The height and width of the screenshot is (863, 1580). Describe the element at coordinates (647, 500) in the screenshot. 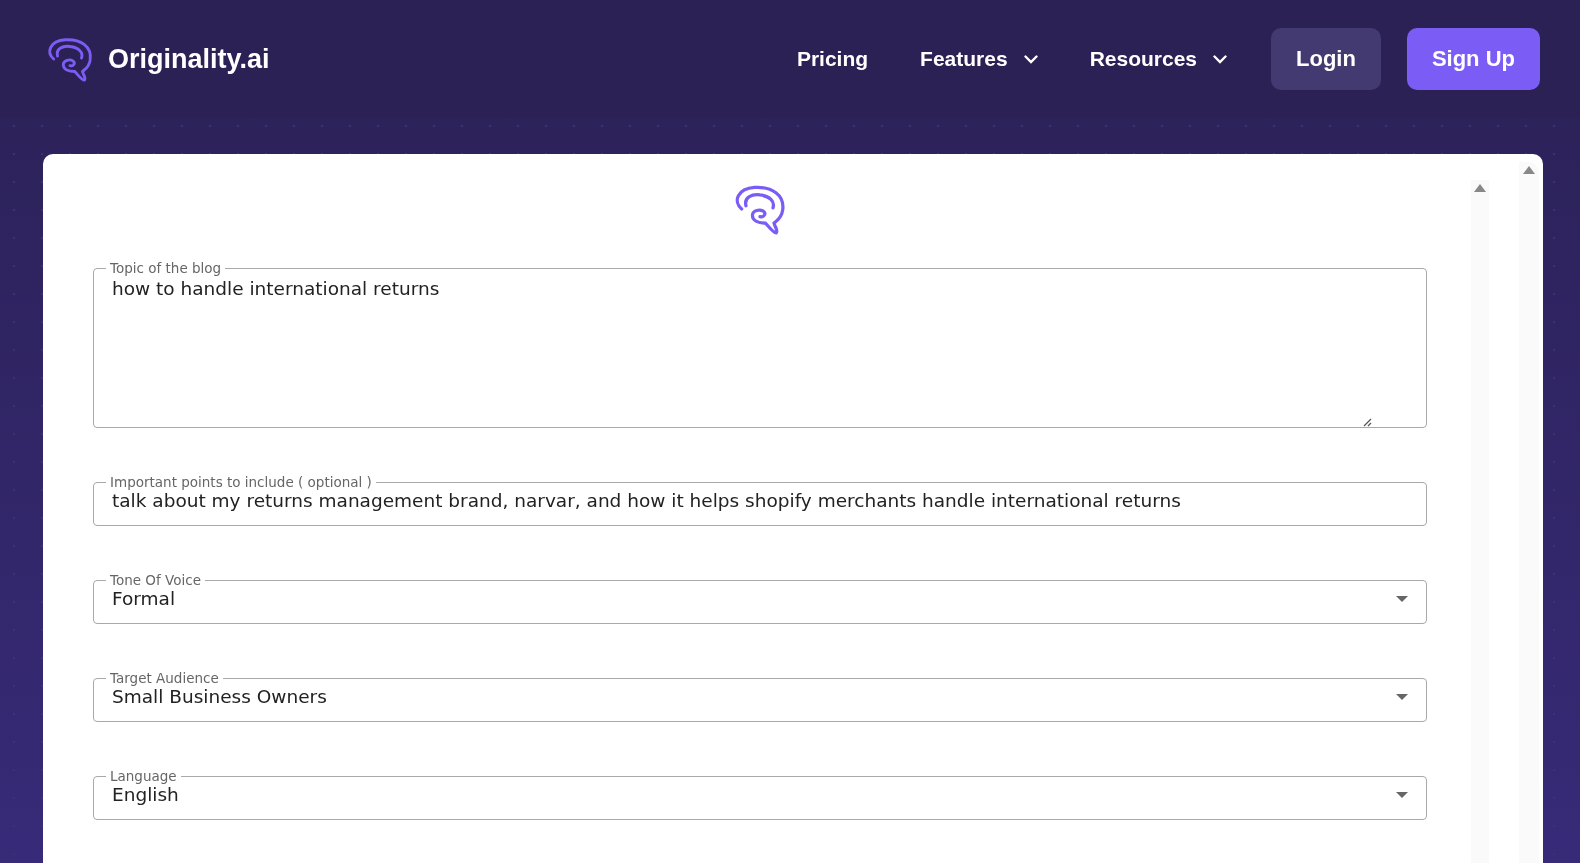

I see `field-value: talk about my returns management brand, narvar, and how it helps shopify merchants handle international returns` at that location.